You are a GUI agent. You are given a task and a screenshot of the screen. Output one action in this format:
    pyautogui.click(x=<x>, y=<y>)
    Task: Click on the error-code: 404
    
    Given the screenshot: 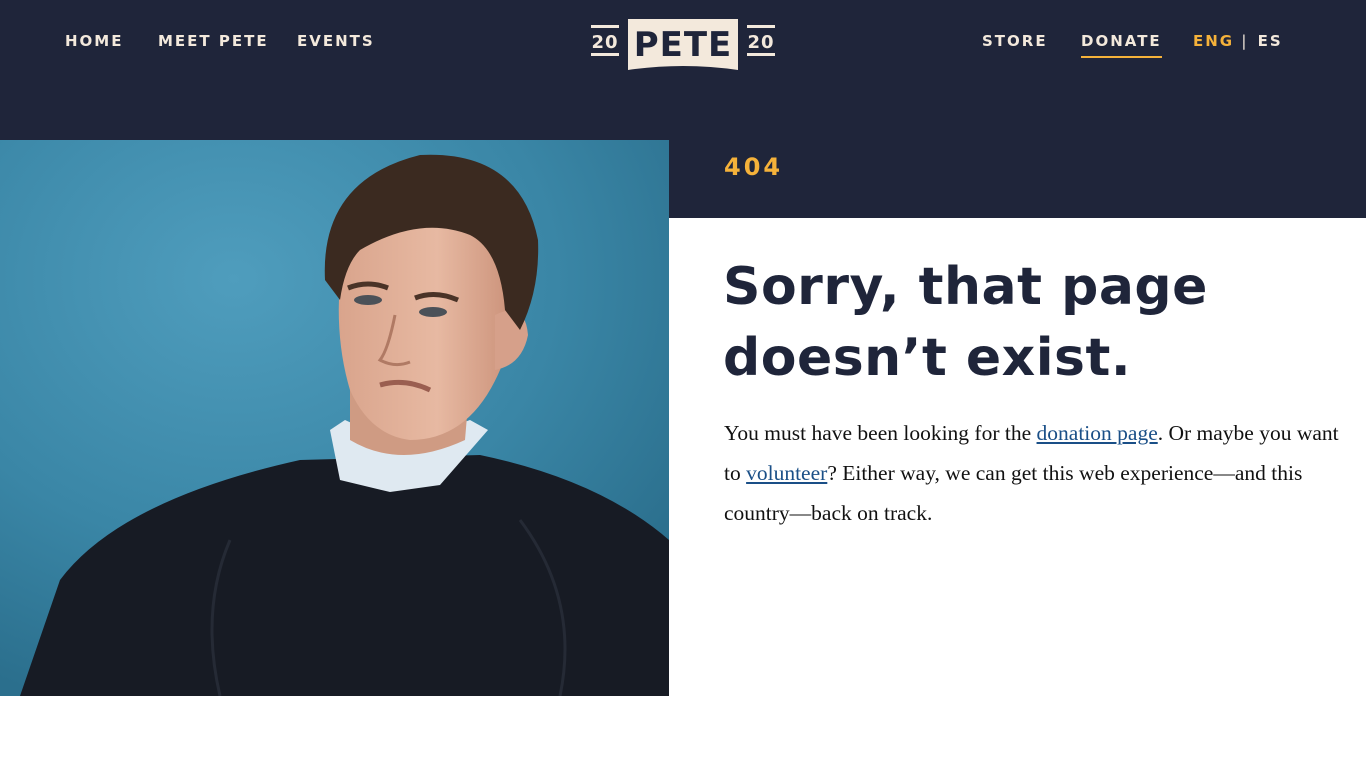 What is the action you would take?
    pyautogui.click(x=754, y=167)
    